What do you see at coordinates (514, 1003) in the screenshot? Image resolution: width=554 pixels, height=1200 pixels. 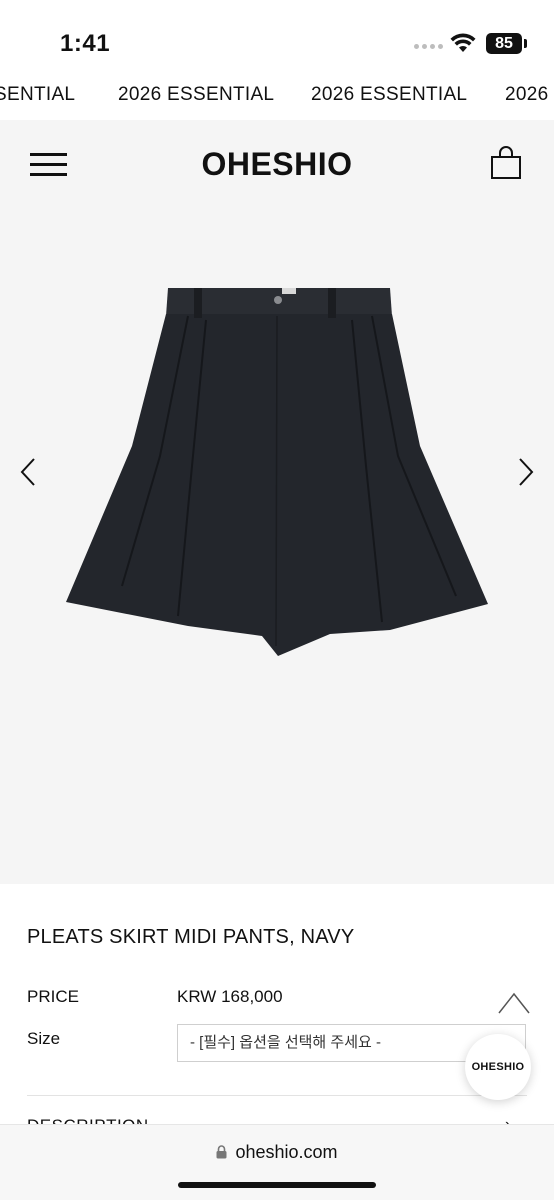 I see `chevron-up-icon` at bounding box center [514, 1003].